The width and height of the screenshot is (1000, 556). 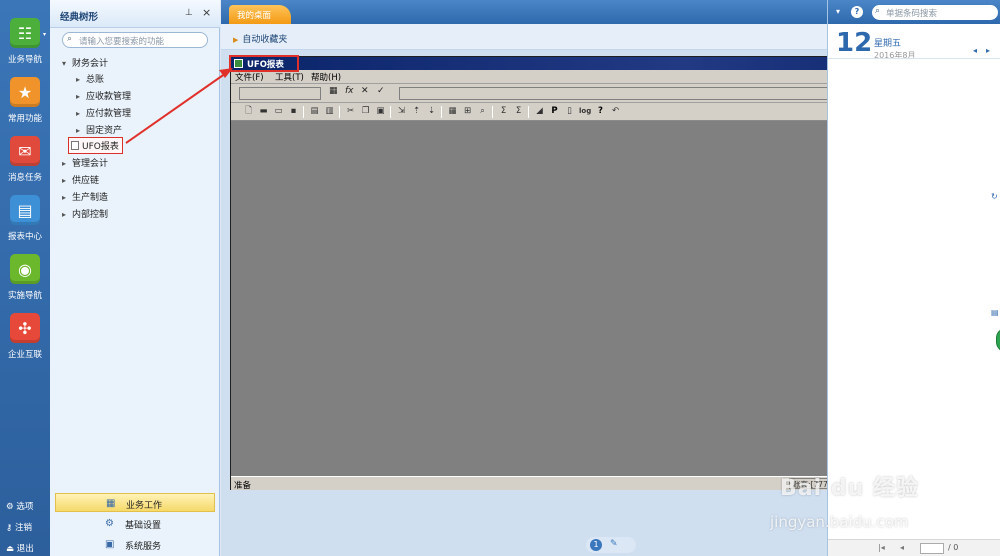 What do you see at coordinates (614, 544) in the screenshot?
I see `edit-icon: ✎` at bounding box center [614, 544].